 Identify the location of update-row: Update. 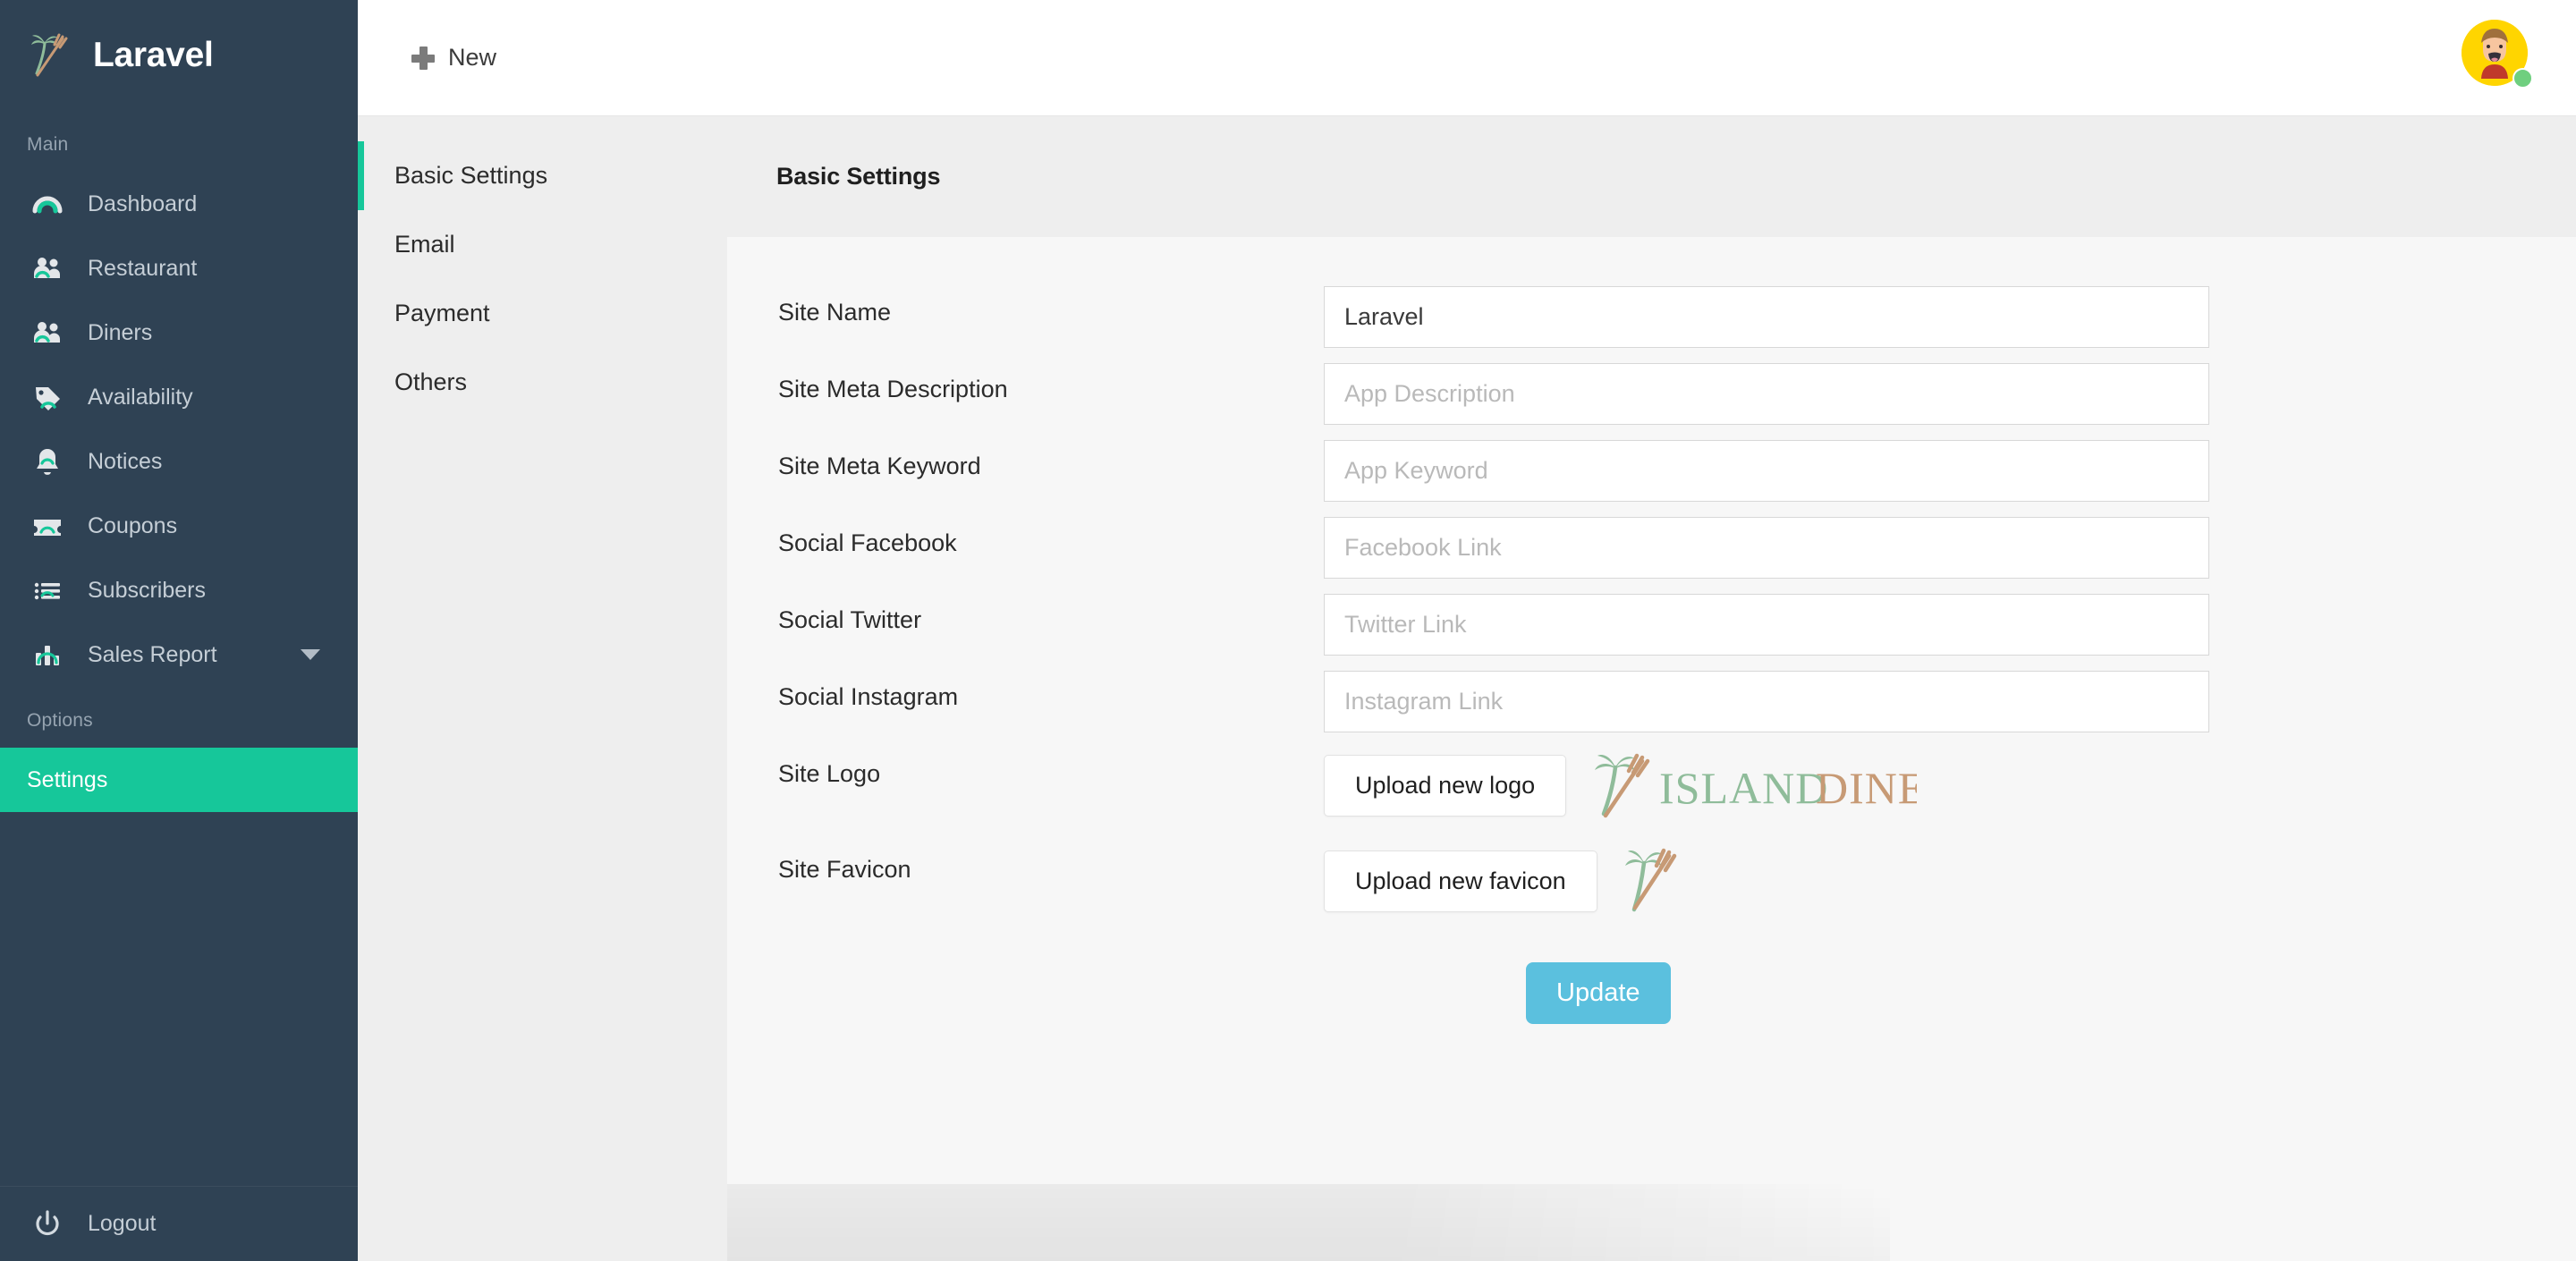
(1651, 993).